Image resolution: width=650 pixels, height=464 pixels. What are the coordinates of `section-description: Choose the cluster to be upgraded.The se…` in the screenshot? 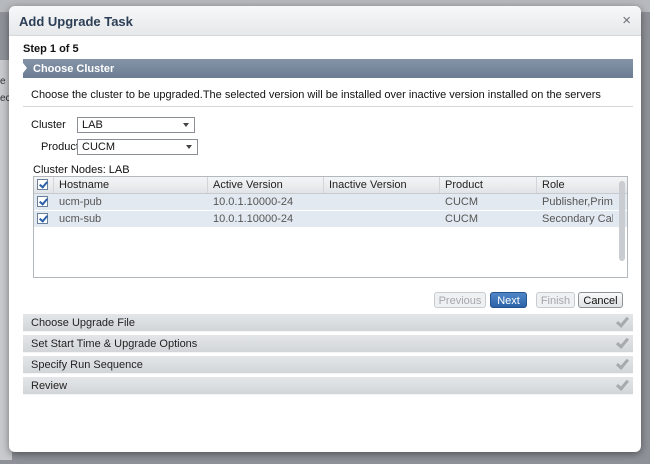 It's located at (316, 95).